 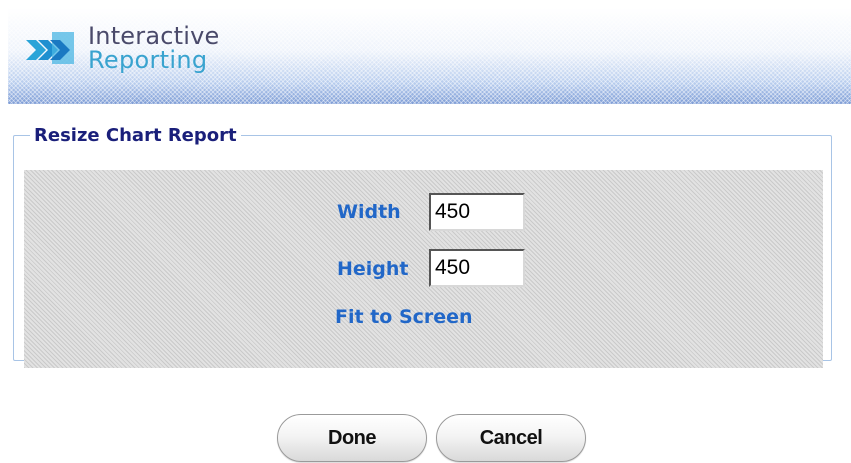 I want to click on width-label: Width, so click(x=369, y=212).